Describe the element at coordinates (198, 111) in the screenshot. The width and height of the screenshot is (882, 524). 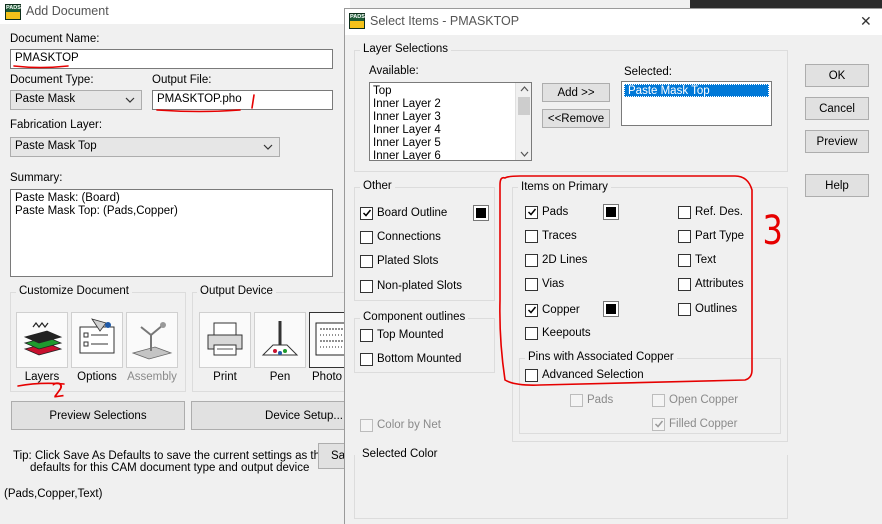
I see `underline-output-file` at that location.